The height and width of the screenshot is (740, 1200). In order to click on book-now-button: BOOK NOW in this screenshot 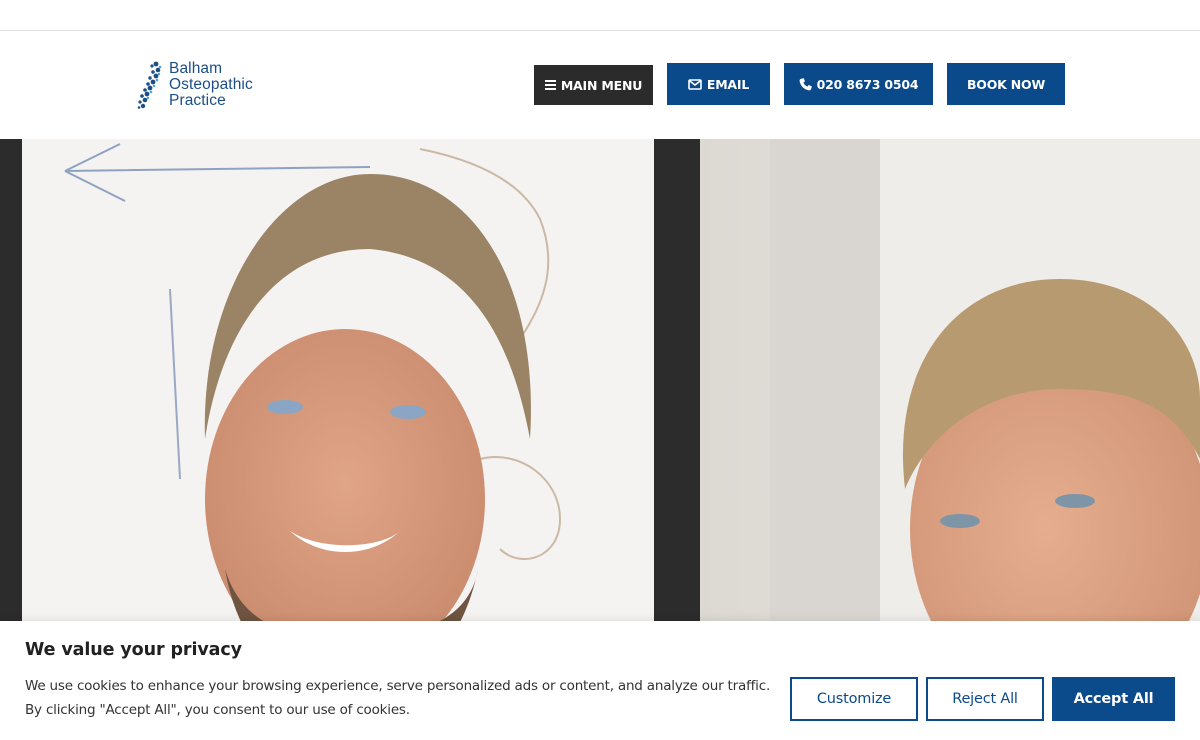, I will do `click(1006, 84)`.